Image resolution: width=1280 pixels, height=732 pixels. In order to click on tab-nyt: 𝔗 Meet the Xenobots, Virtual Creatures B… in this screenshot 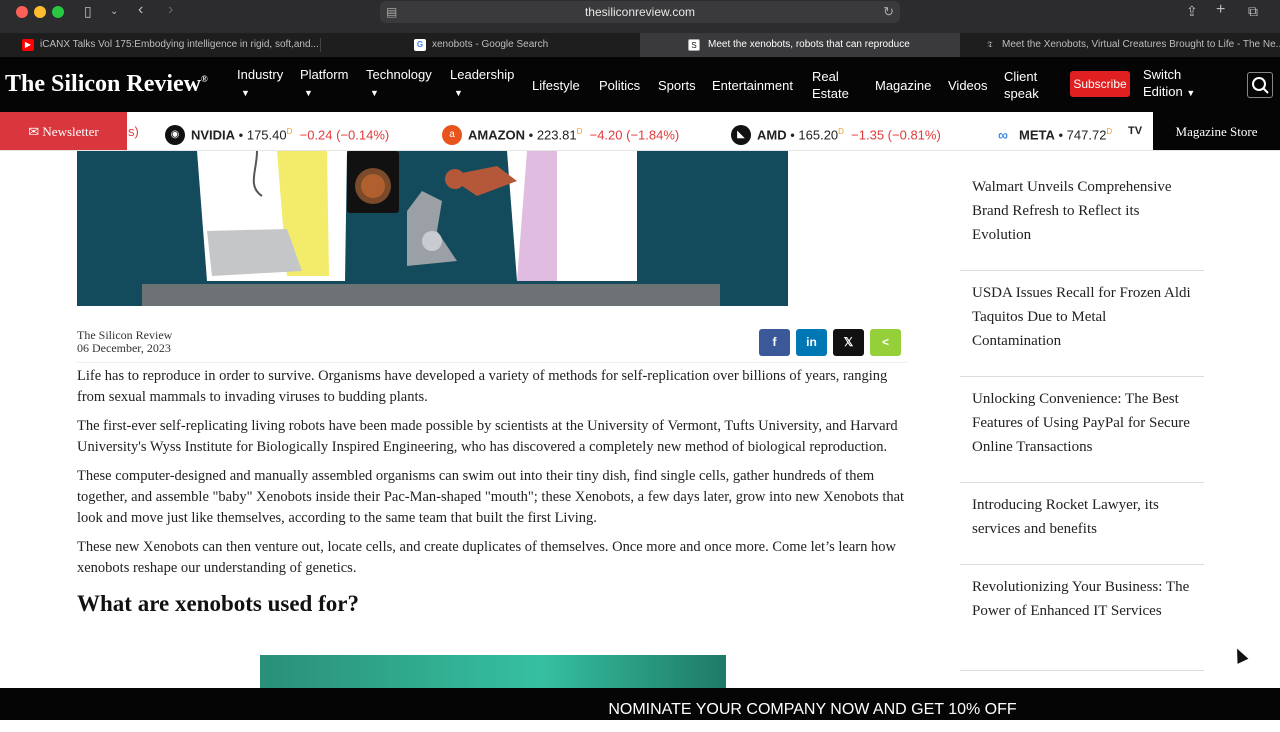, I will do `click(1130, 45)`.